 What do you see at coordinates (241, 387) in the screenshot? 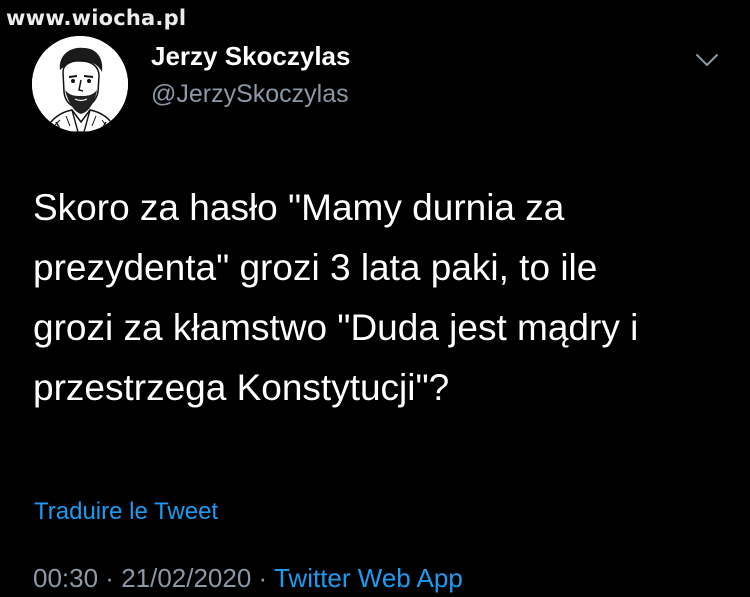
I see `tweet-line: przestrzega Konstytucji"?` at bounding box center [241, 387].